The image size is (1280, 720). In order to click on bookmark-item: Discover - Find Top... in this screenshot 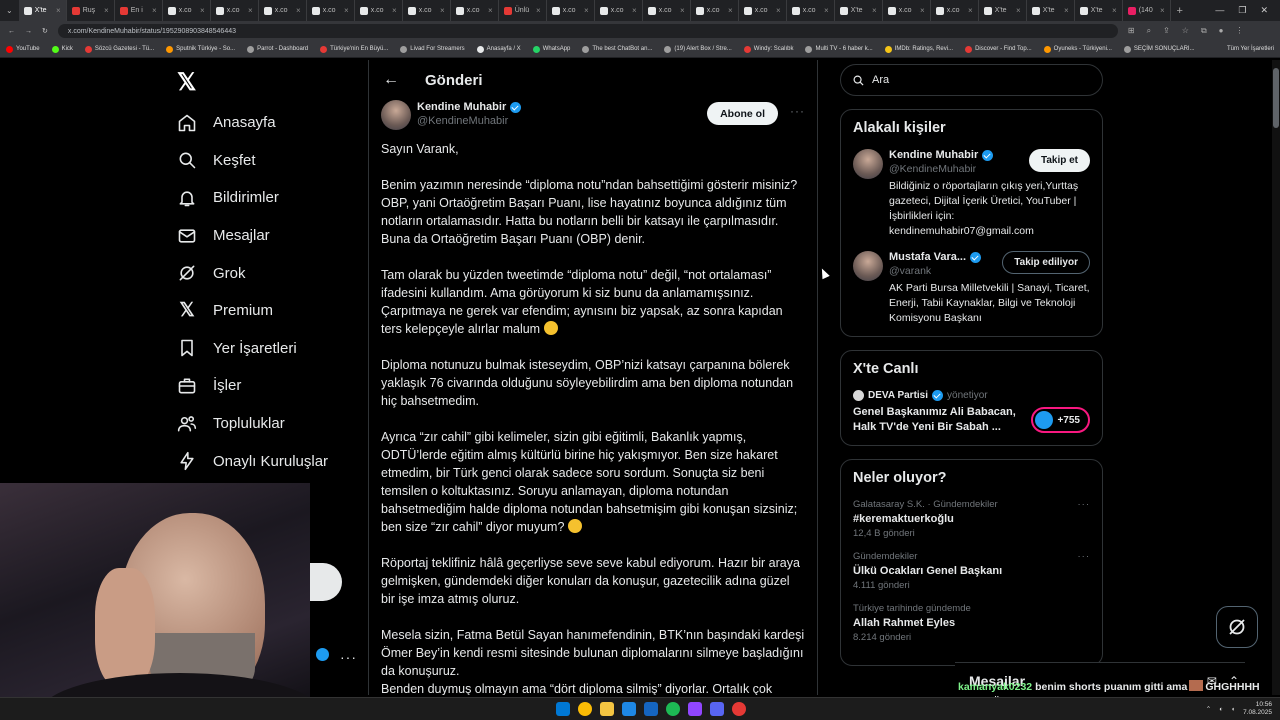, I will do `click(998, 49)`.